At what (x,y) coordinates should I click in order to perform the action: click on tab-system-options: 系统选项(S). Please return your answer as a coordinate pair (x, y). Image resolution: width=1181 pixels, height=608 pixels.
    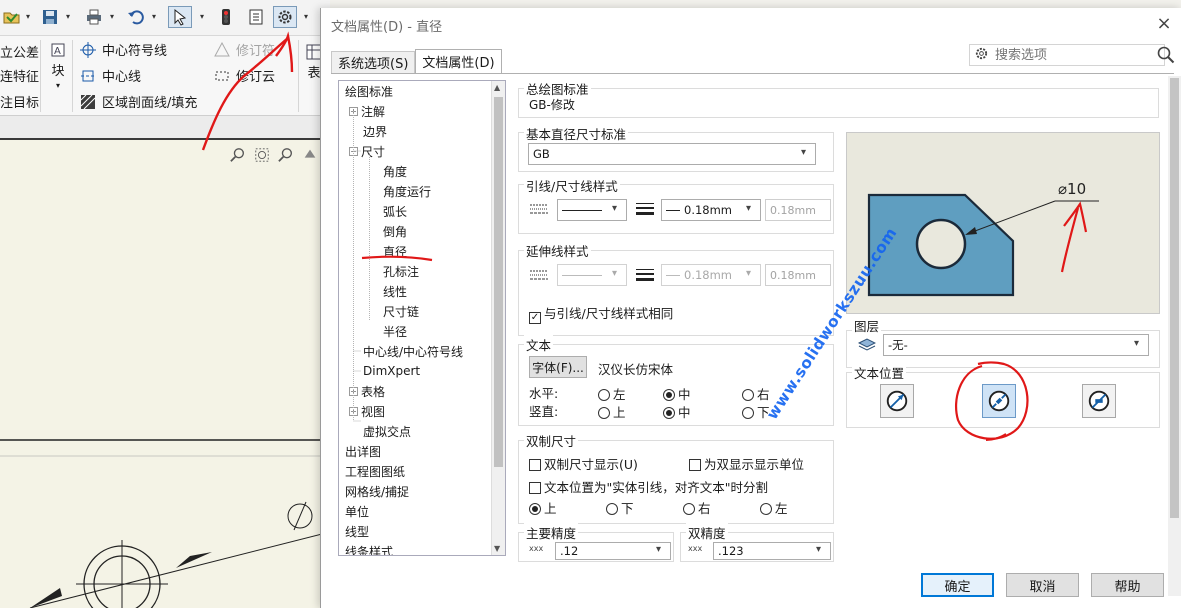
    Looking at the image, I should click on (373, 62).